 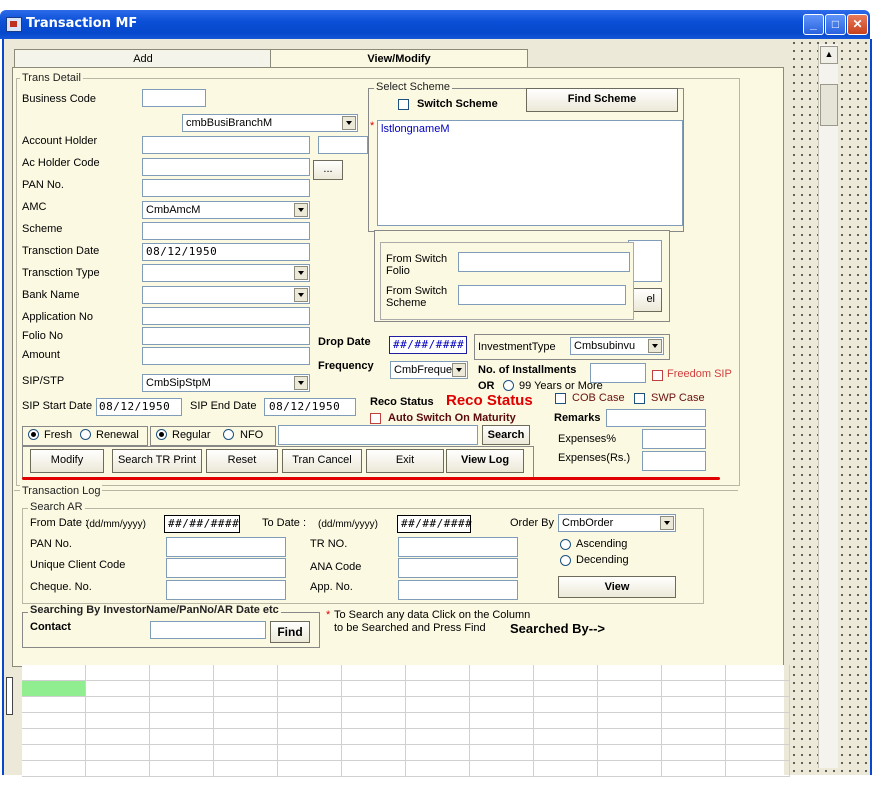 I want to click on modify-button: Modify, so click(x=67, y=461).